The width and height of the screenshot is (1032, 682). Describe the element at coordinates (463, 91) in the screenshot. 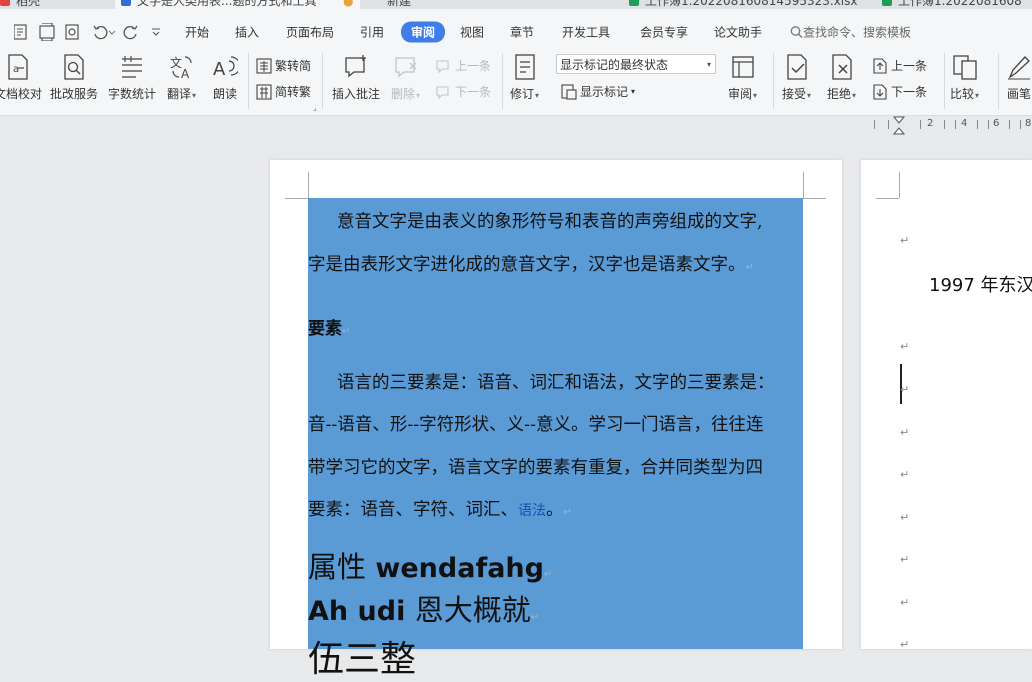

I see `next-comment-button: 下一条` at that location.